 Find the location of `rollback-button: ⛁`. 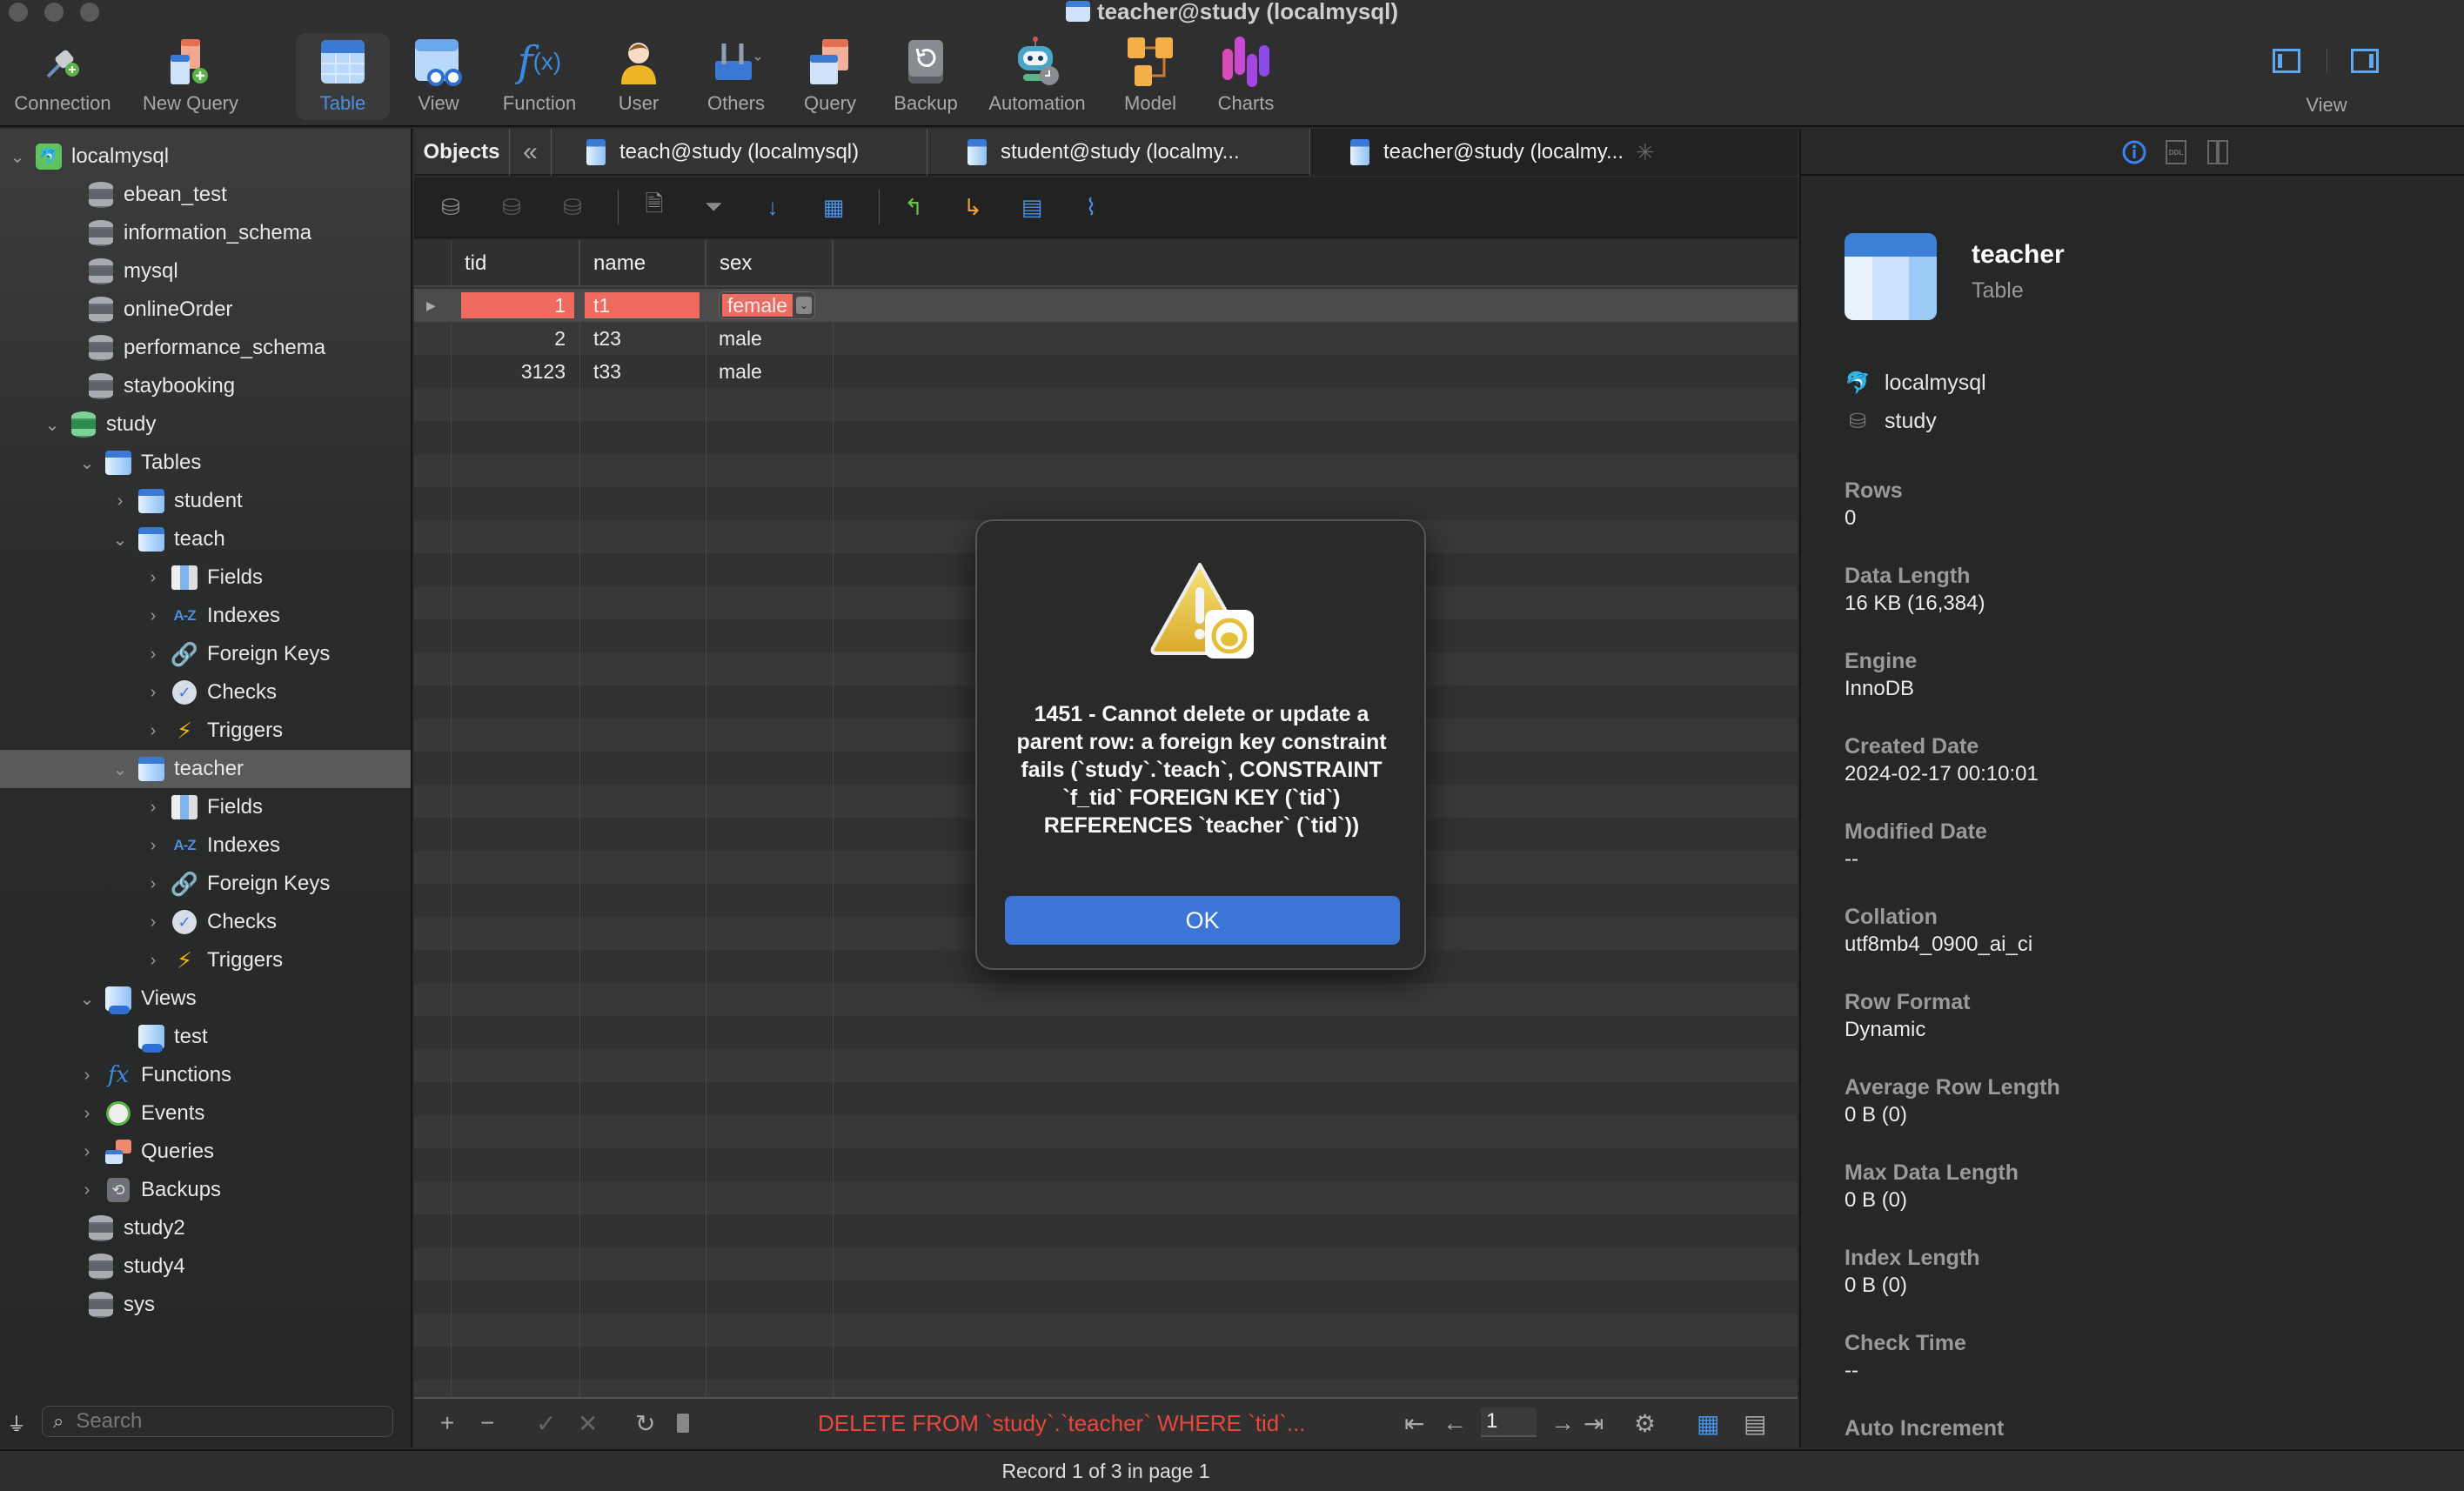

rollback-button: ⛁ is located at coordinates (572, 207).